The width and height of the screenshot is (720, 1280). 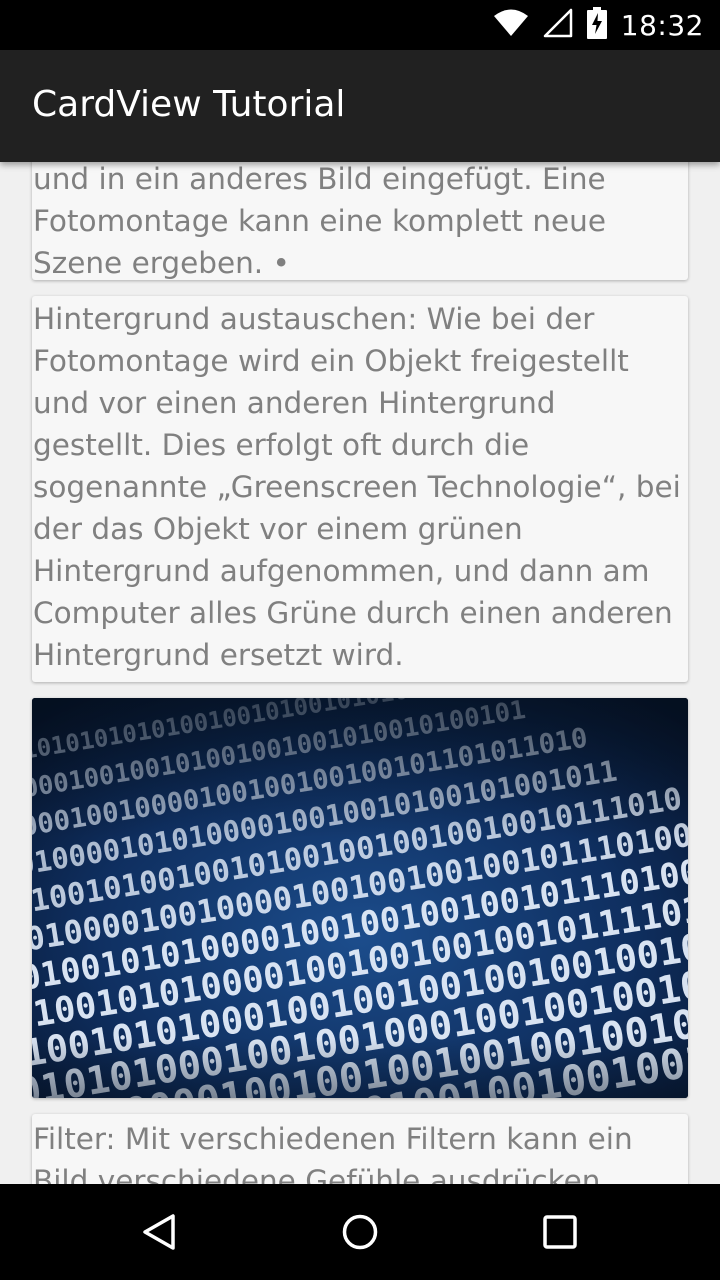 I want to click on home-icon, so click(x=360, y=1232).